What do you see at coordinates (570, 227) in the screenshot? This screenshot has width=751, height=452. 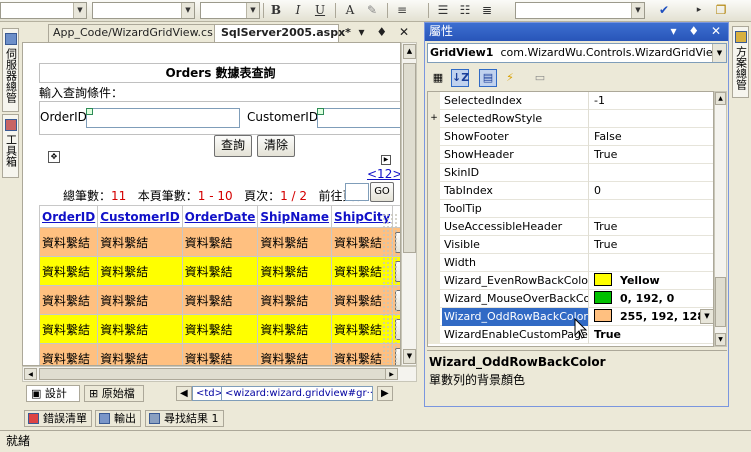 I see `property-row: UseAccessibleHeader True` at bounding box center [570, 227].